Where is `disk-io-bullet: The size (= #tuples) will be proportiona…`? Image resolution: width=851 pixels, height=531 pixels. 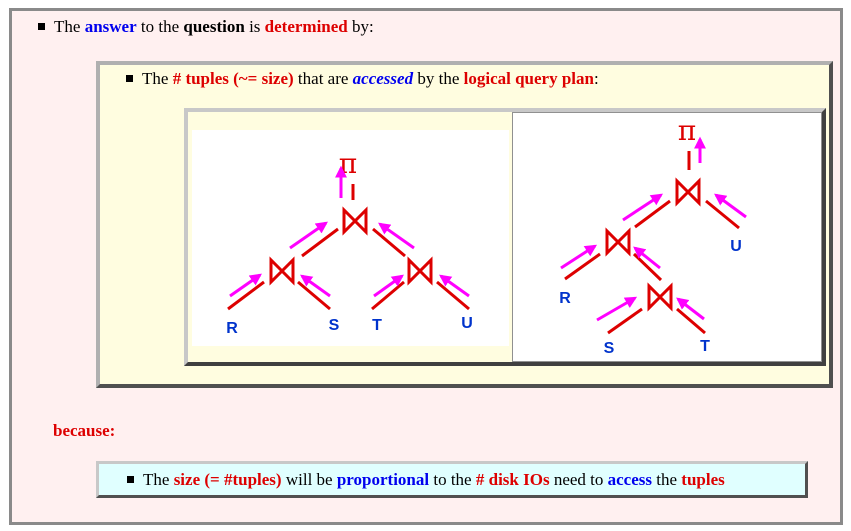 disk-io-bullet: The size (= #tuples) will be proportiona… is located at coordinates (426, 480).